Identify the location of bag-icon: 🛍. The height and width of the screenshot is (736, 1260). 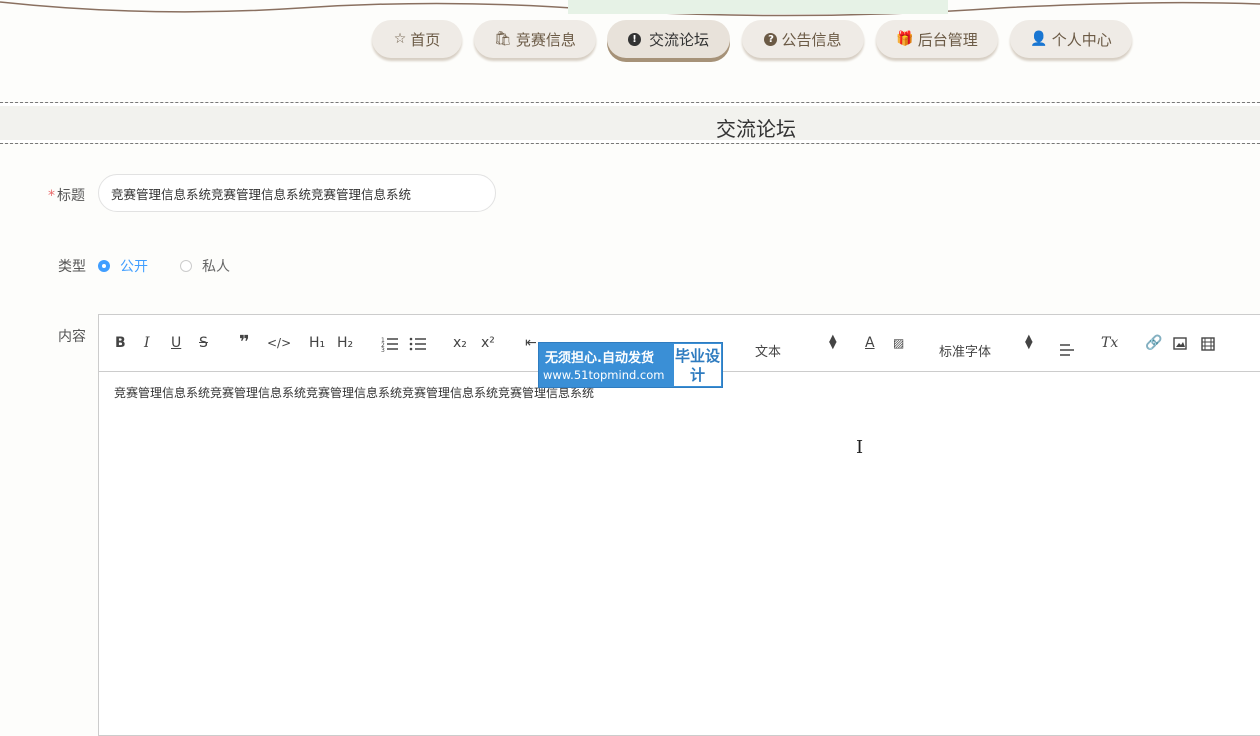
(503, 39).